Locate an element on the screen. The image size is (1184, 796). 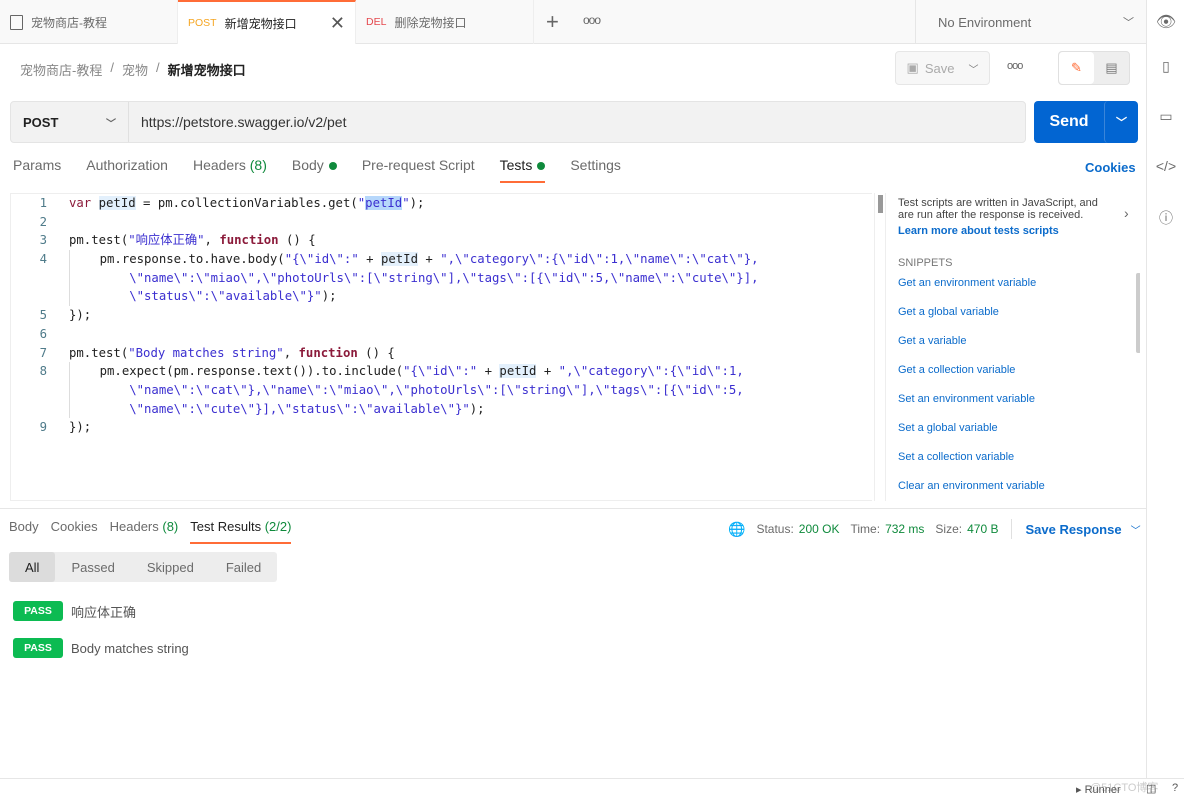
plus-icon: + is located at coordinates (552, 22).